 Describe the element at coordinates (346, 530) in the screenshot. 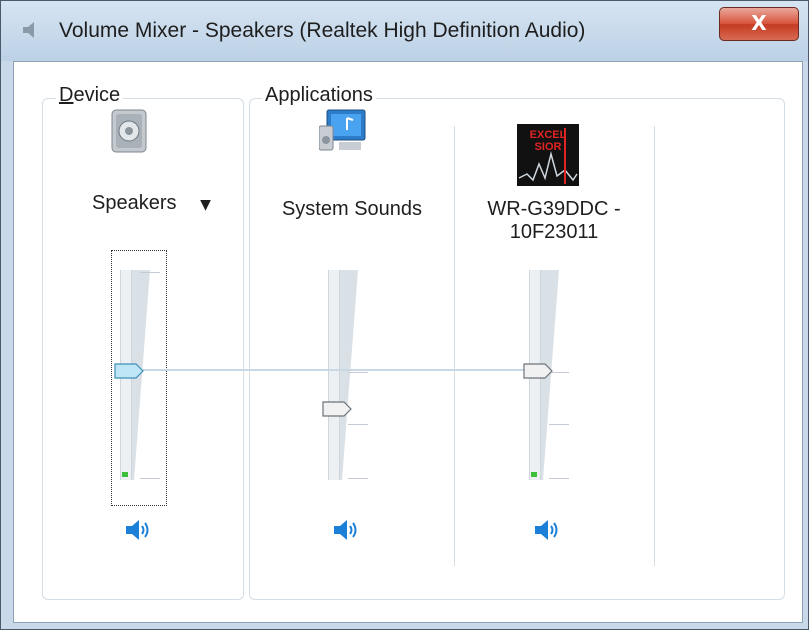

I see `system-sounds-mute-speaker-icon` at that location.